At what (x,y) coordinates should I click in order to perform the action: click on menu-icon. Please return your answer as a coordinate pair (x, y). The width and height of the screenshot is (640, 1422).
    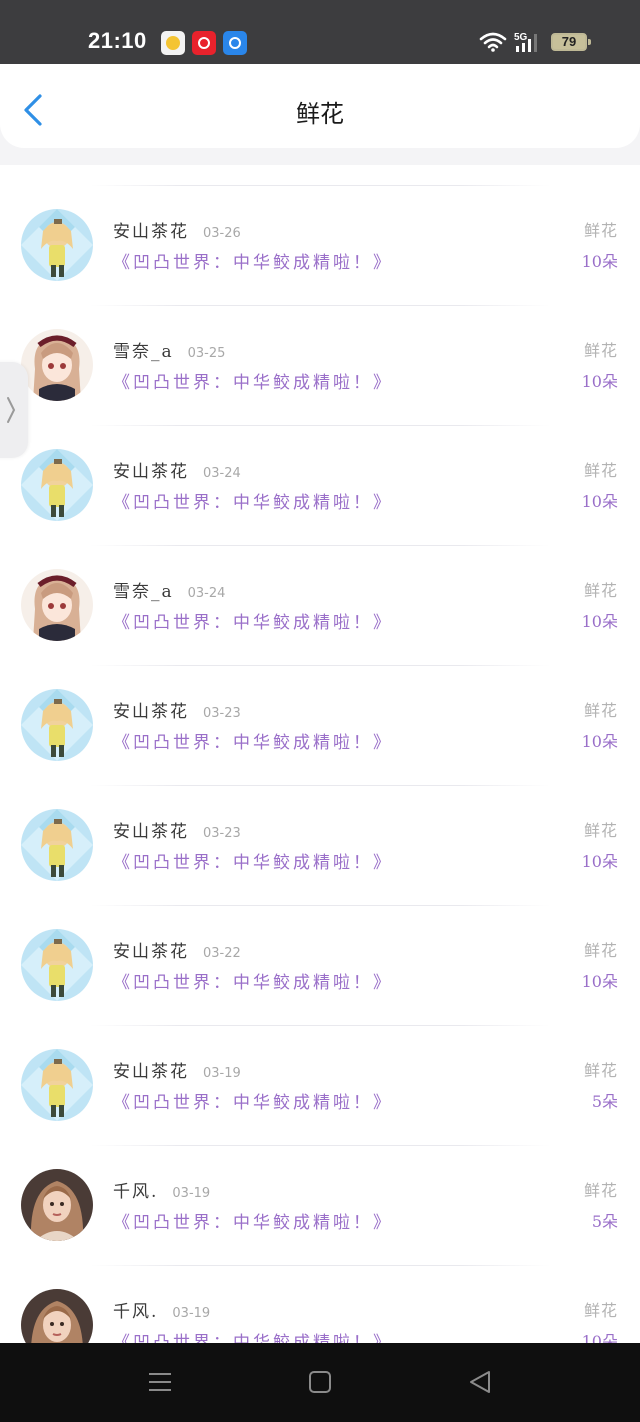
    Looking at the image, I should click on (160, 1382).